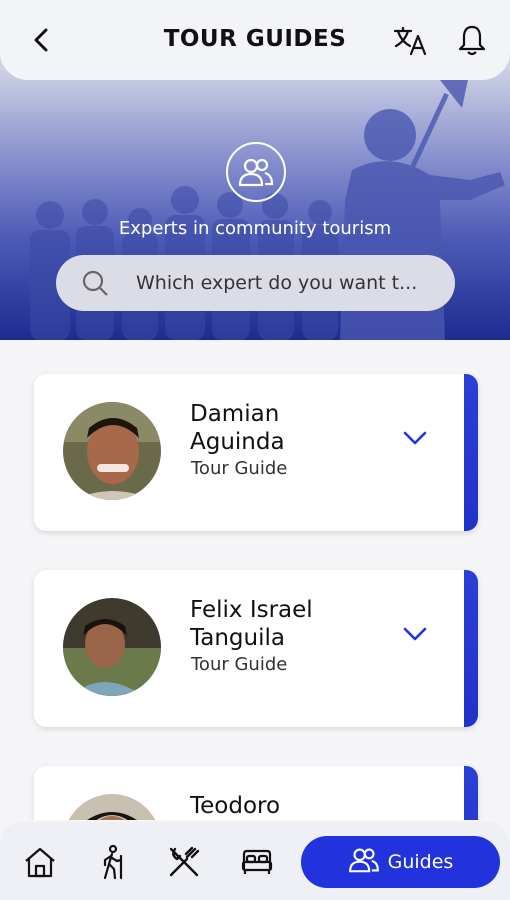  Describe the element at coordinates (281, 283) in the screenshot. I see `search-input` at that location.